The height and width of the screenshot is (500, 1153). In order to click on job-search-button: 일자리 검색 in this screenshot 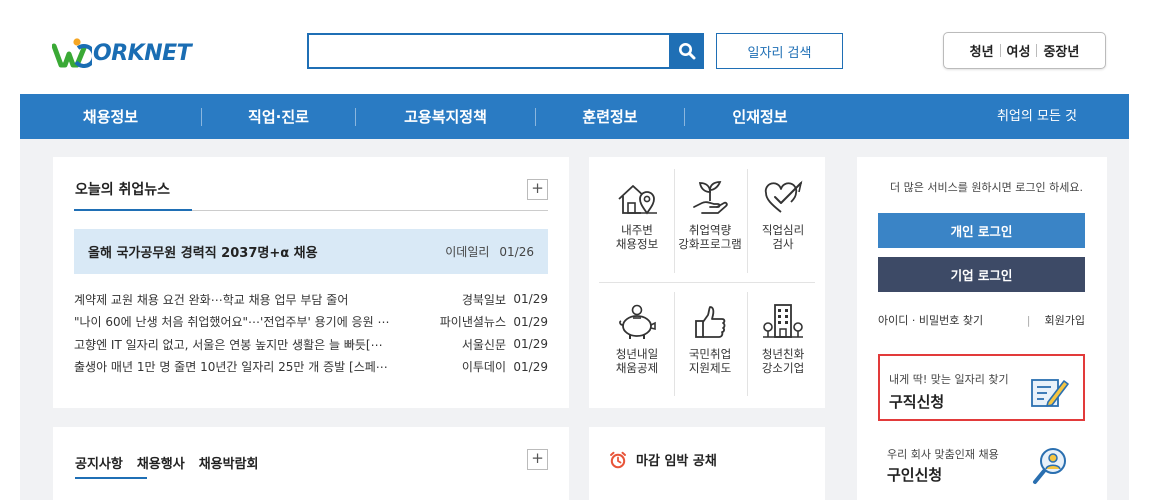, I will do `click(779, 51)`.